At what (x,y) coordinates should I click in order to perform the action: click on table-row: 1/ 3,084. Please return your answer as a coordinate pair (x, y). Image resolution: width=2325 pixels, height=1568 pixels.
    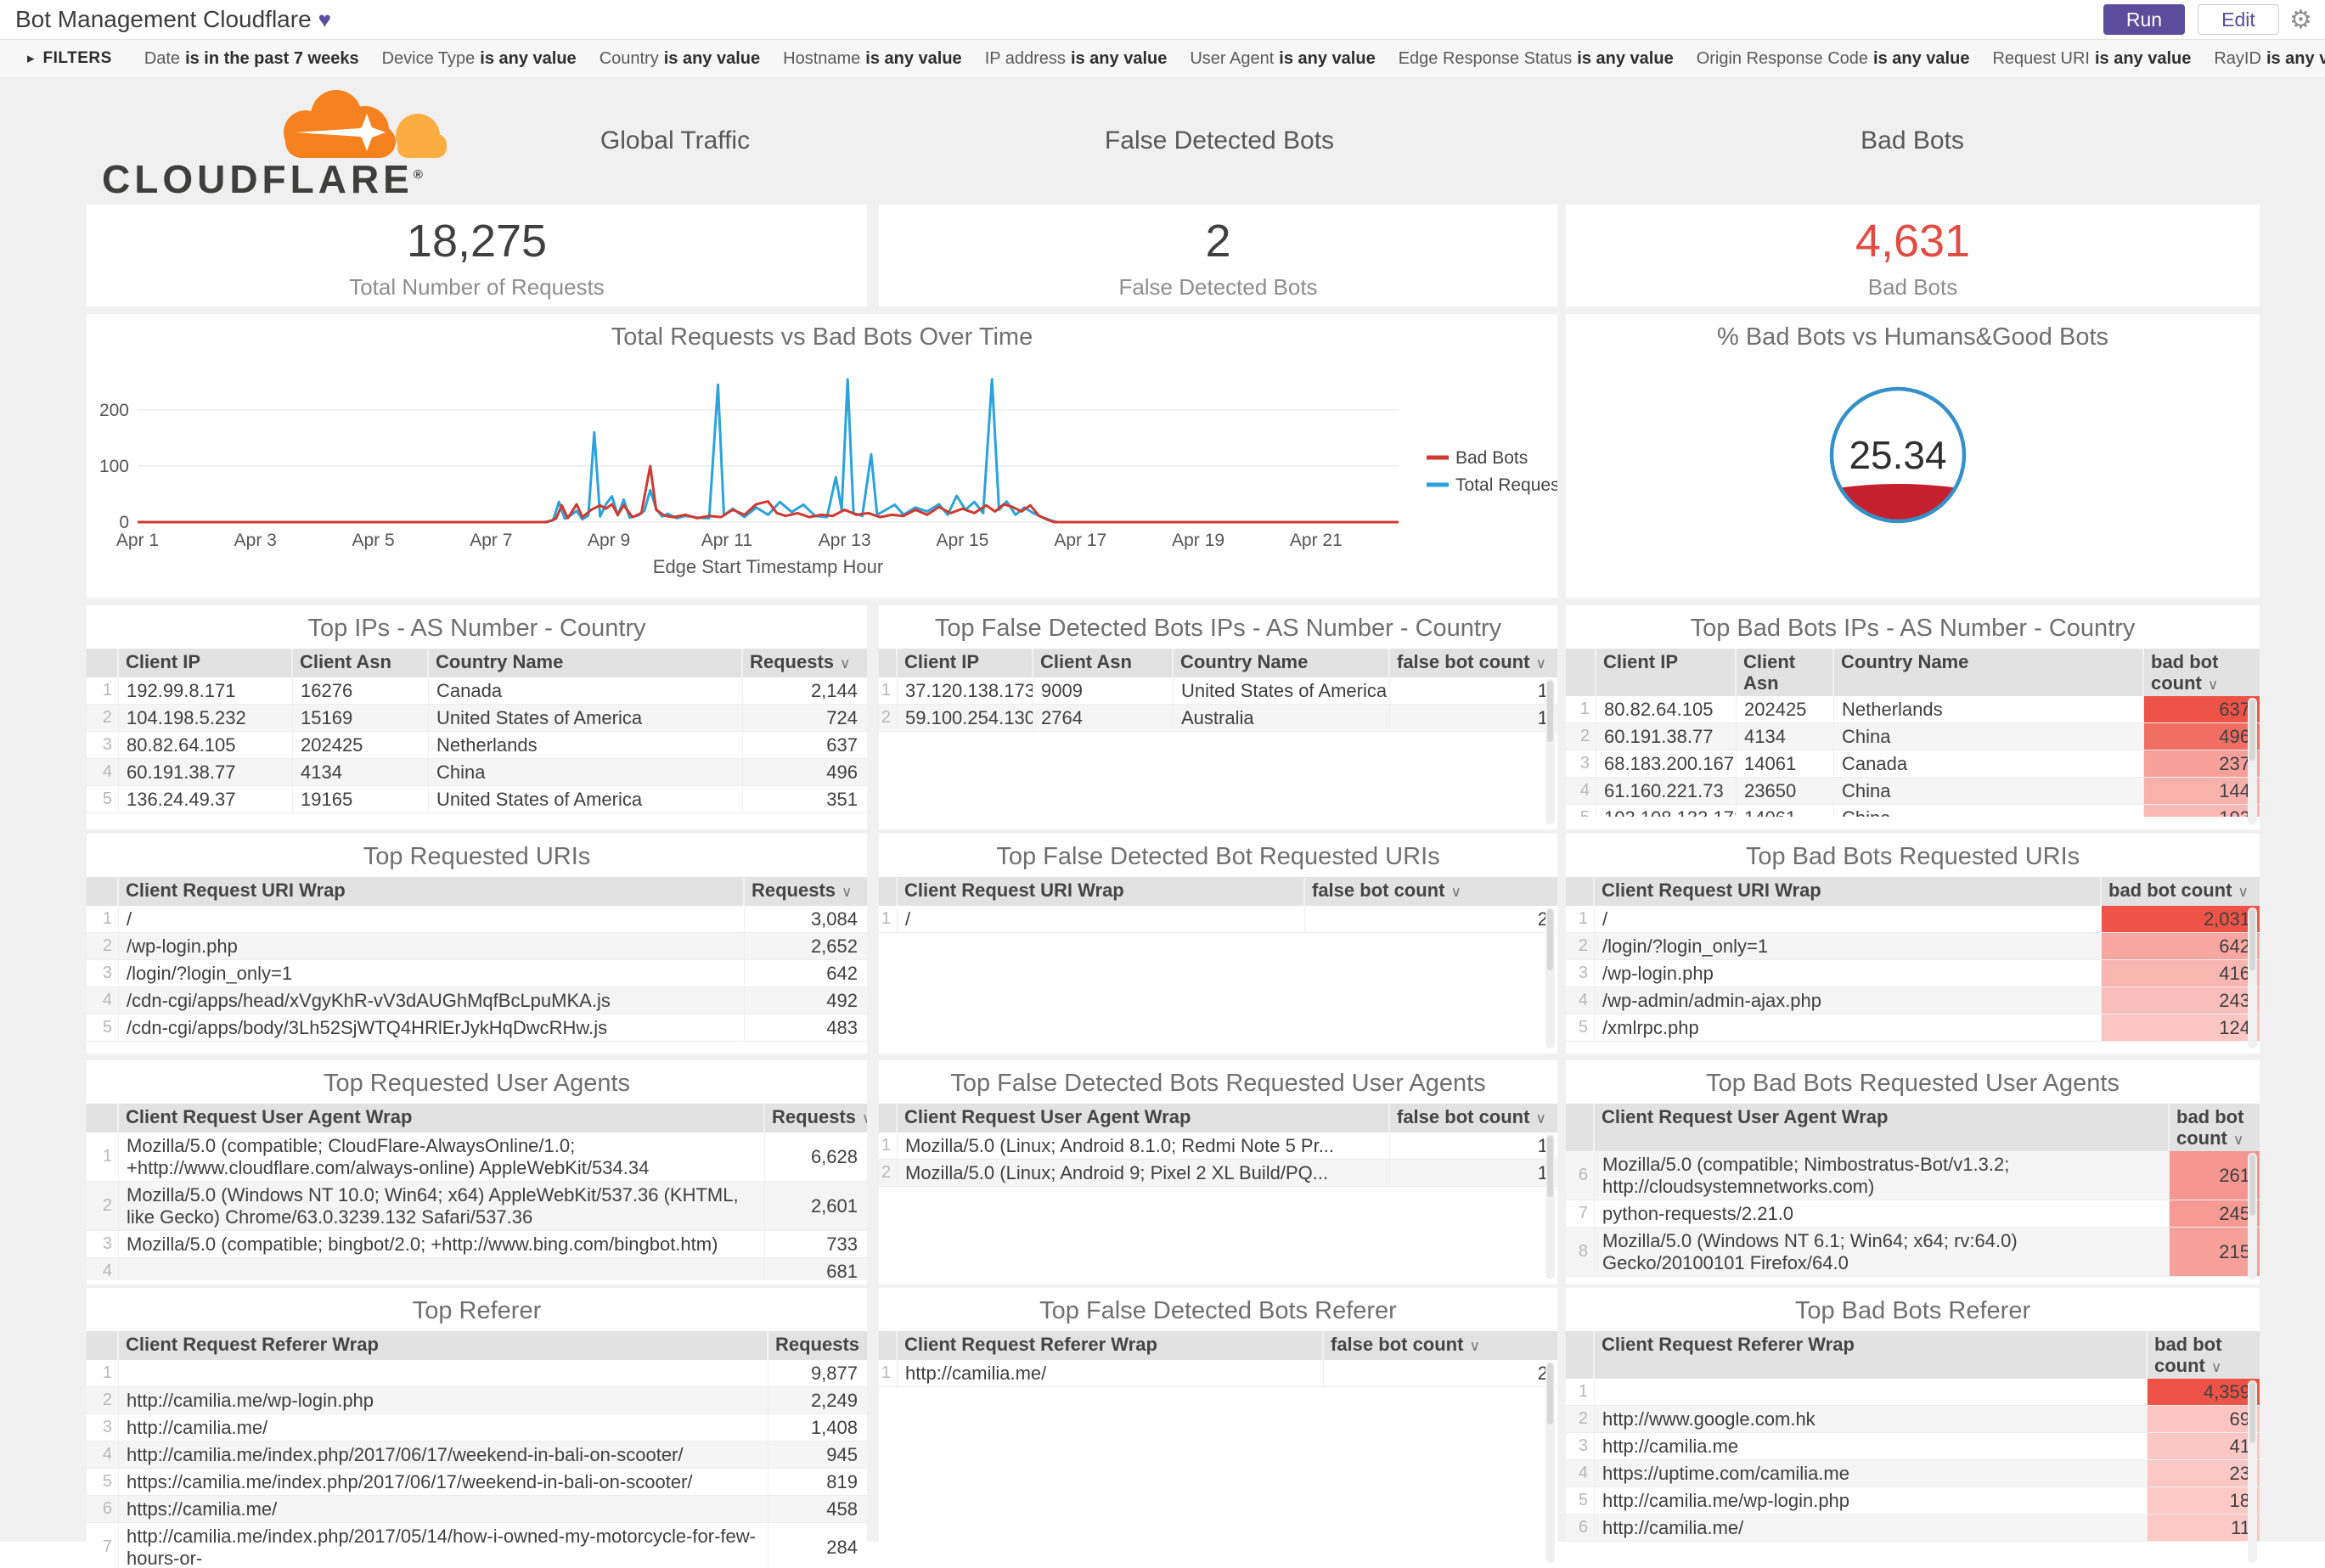
    Looking at the image, I should click on (477, 919).